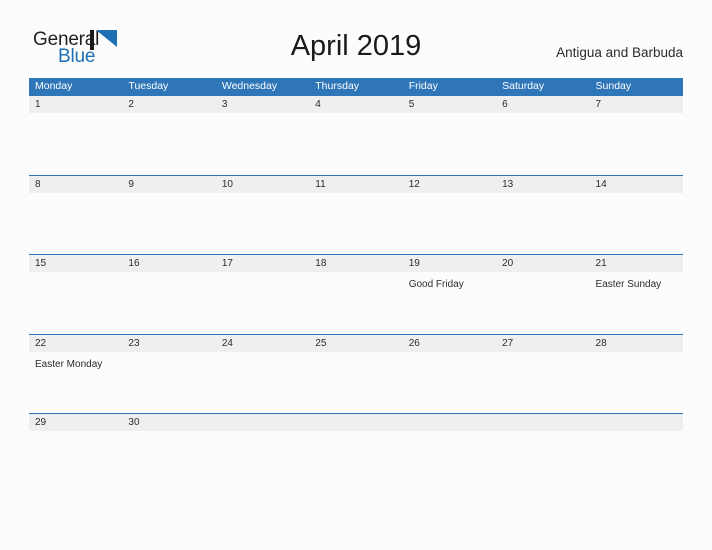 The image size is (712, 550). I want to click on day-number: 4, so click(355, 104).